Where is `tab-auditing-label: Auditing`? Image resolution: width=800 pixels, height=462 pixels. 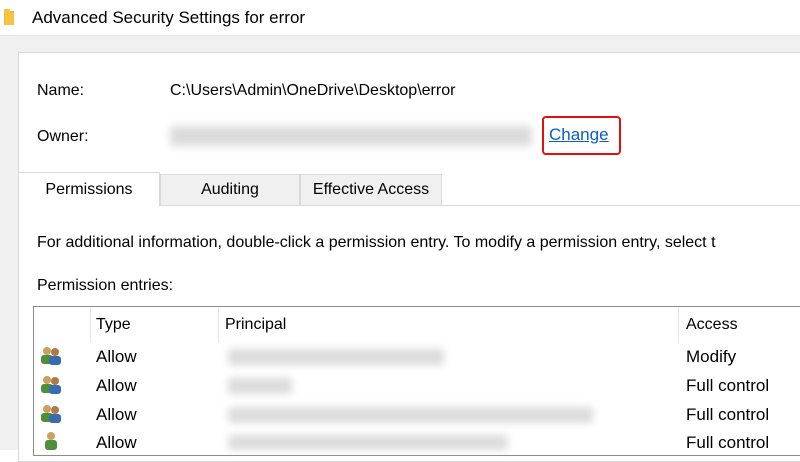 tab-auditing-label: Auditing is located at coordinates (230, 189).